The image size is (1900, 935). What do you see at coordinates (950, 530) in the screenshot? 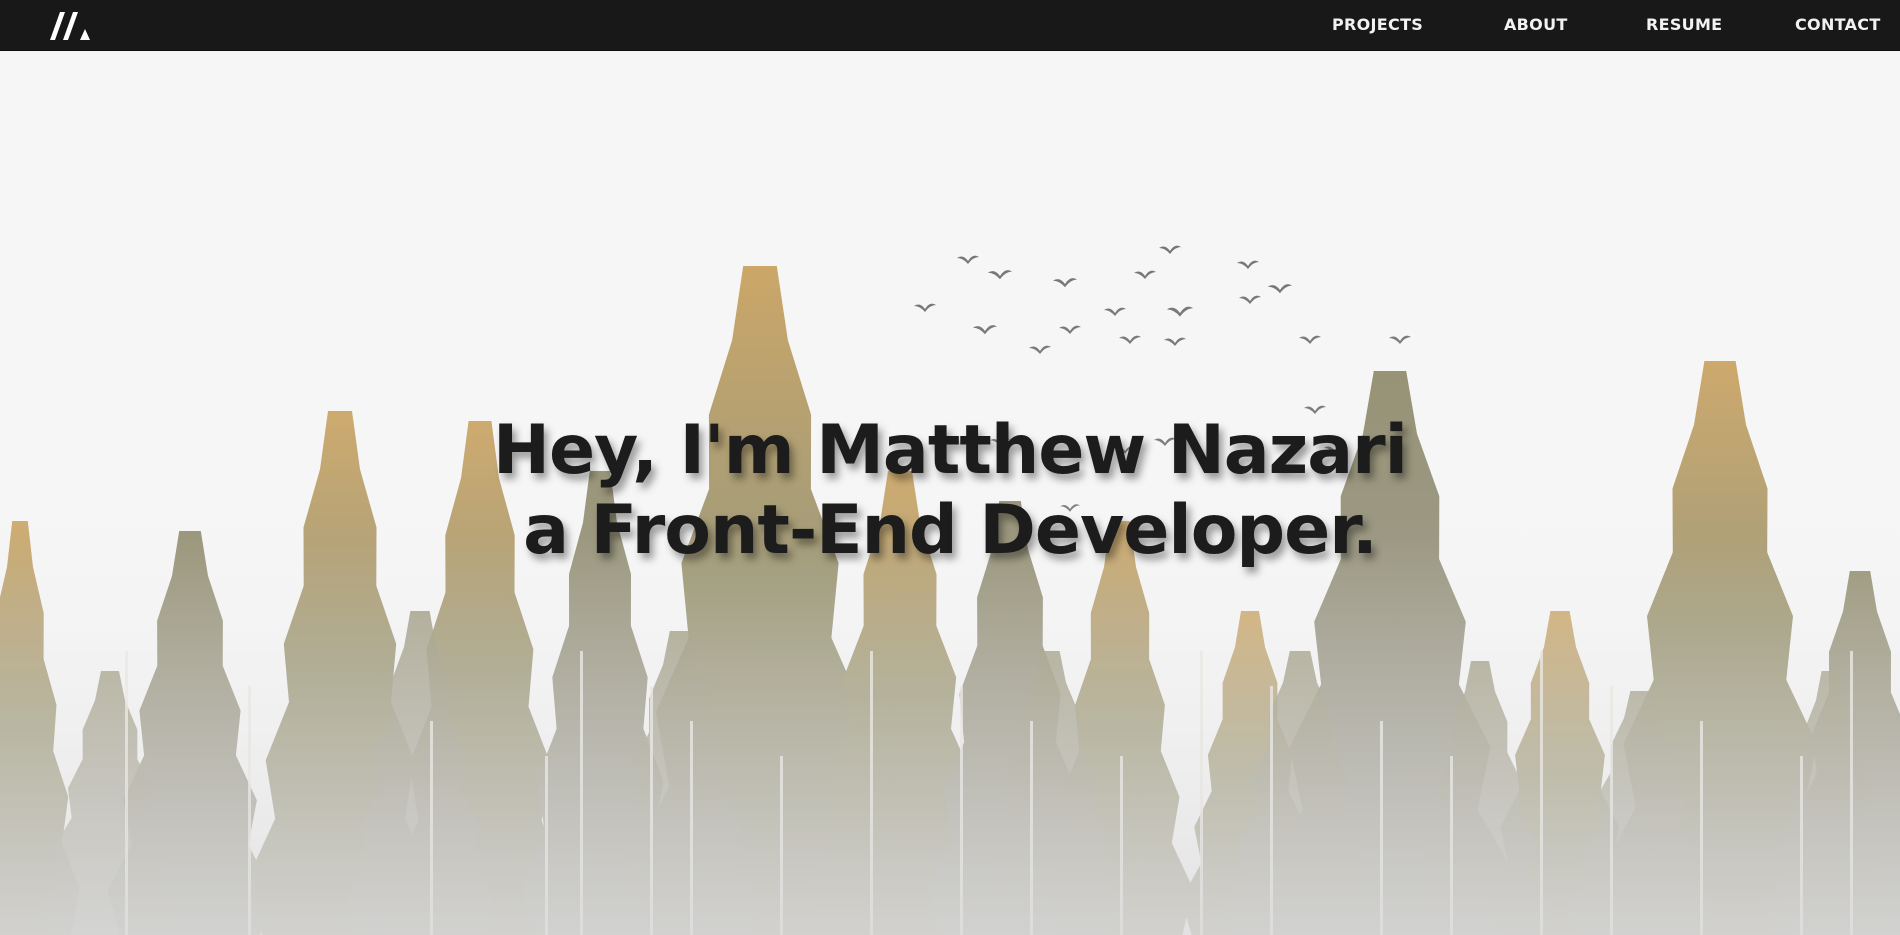
I see `hero-headline-line-2: a Front-End Developer.` at bounding box center [950, 530].